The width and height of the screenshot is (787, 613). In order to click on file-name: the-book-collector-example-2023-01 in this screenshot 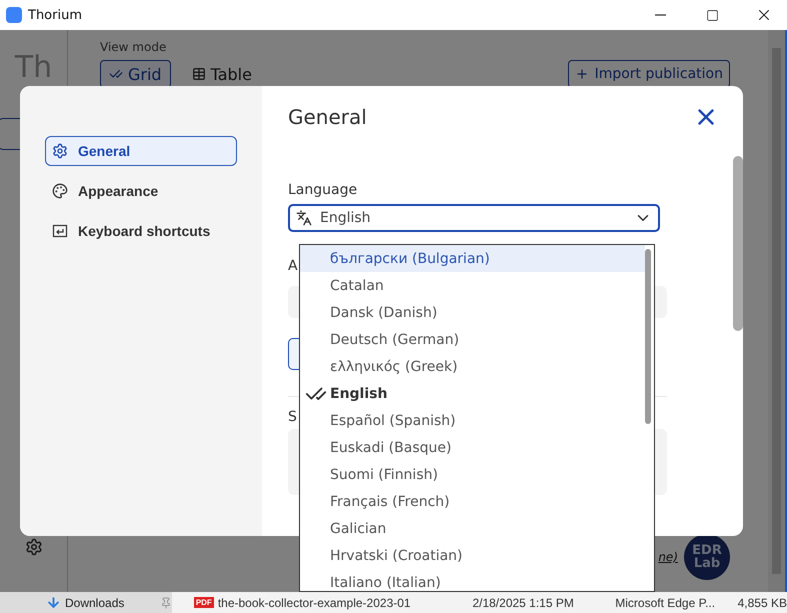, I will do `click(315, 603)`.